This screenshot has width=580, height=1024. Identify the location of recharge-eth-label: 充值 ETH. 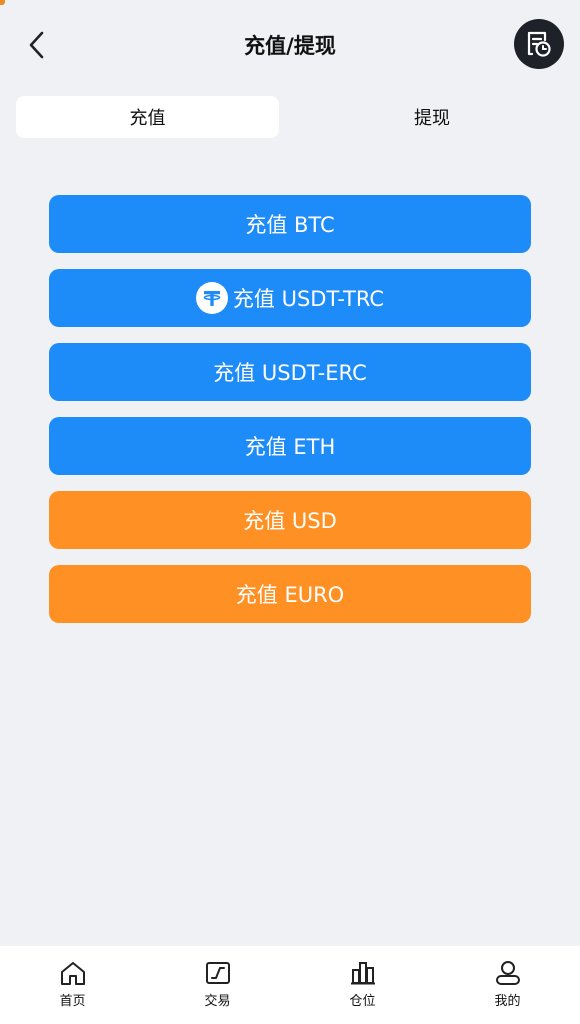
(290, 447).